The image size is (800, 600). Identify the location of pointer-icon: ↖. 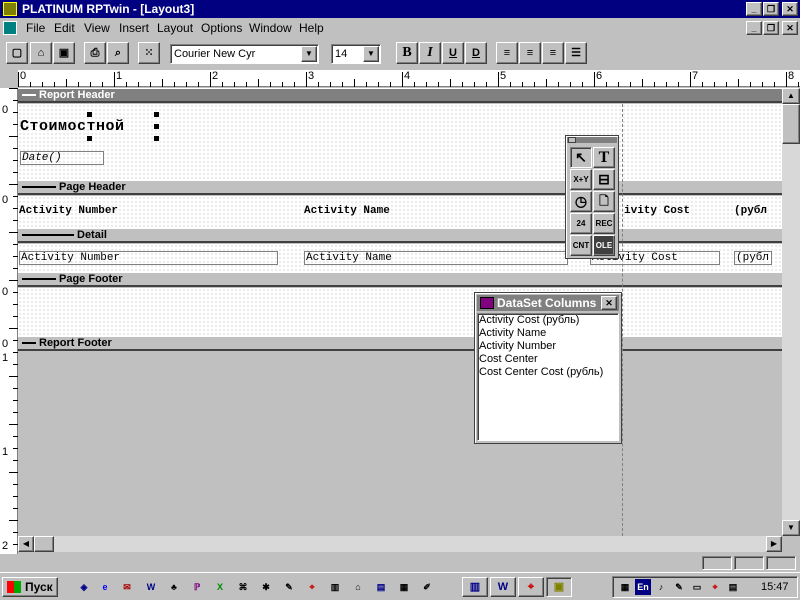
(581, 157).